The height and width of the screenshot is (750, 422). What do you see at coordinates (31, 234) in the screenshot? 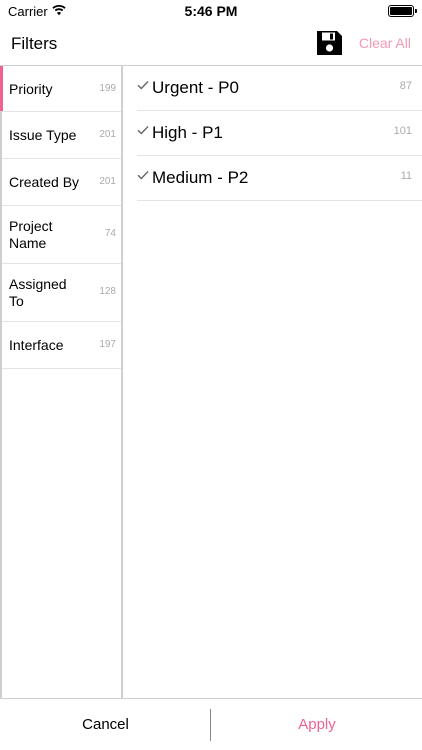
I see `category-label: Project Name` at bounding box center [31, 234].